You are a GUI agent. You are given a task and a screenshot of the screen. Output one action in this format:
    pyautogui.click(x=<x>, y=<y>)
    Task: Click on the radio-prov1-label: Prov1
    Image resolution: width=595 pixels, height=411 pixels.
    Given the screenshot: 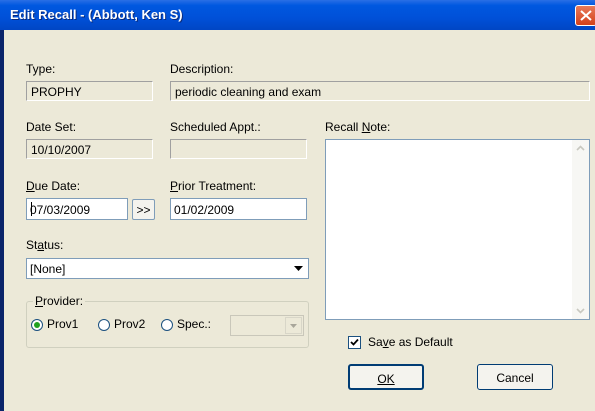 What is the action you would take?
    pyautogui.click(x=62, y=324)
    